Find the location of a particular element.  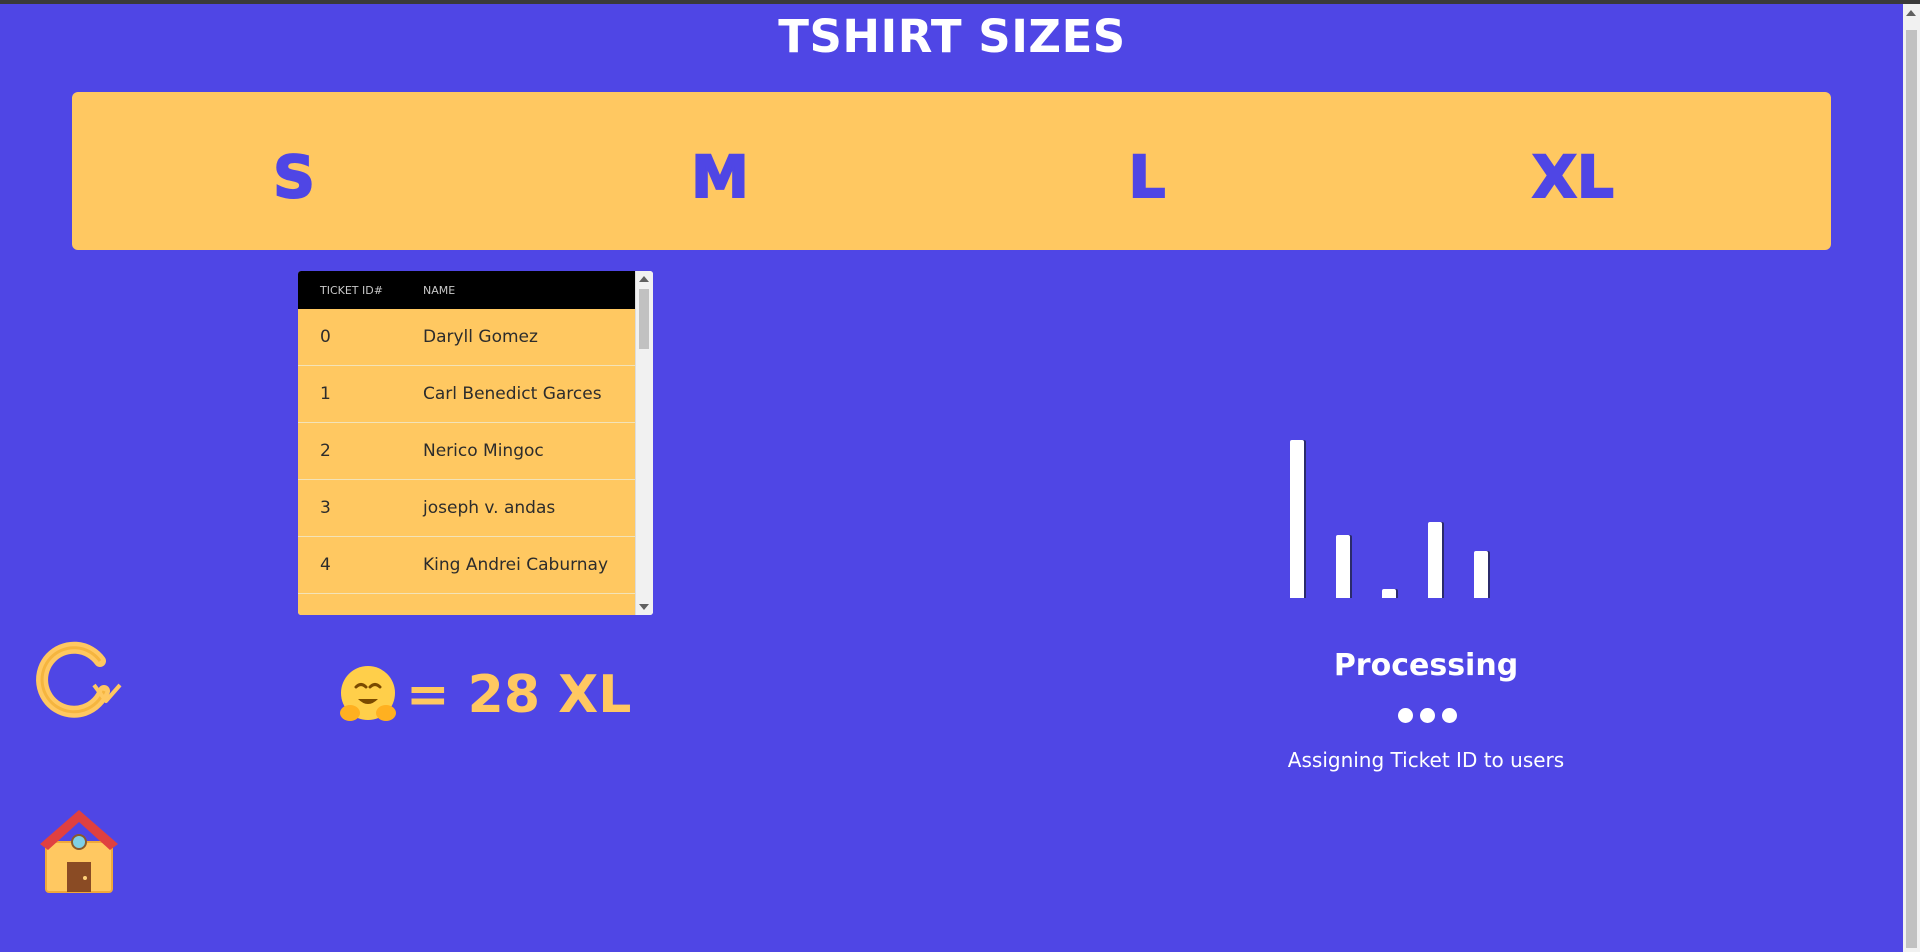

processing-bar-animation is located at coordinates (1395, 519).